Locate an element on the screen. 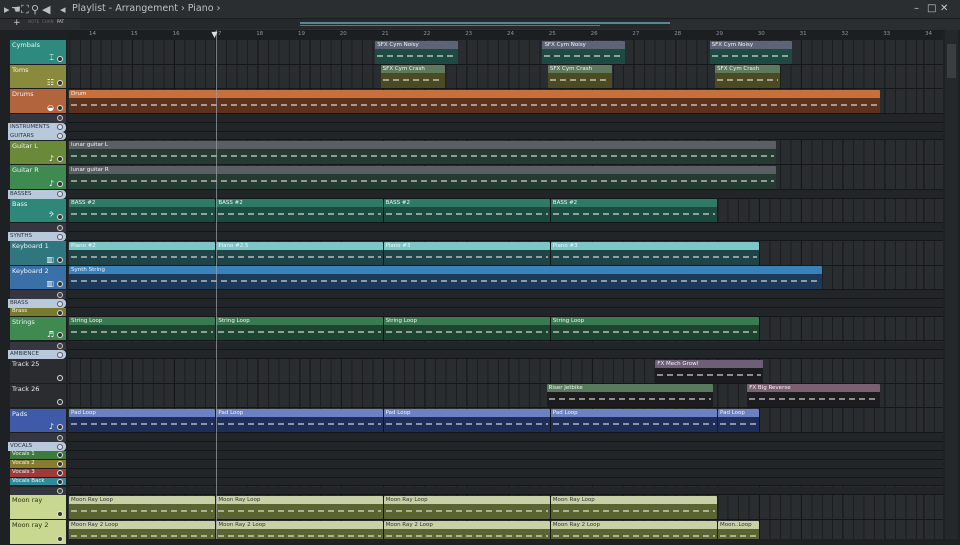 Image resolution: width=960 pixels, height=545 pixels. pointer-icon: ▸ is located at coordinates (7, 9).